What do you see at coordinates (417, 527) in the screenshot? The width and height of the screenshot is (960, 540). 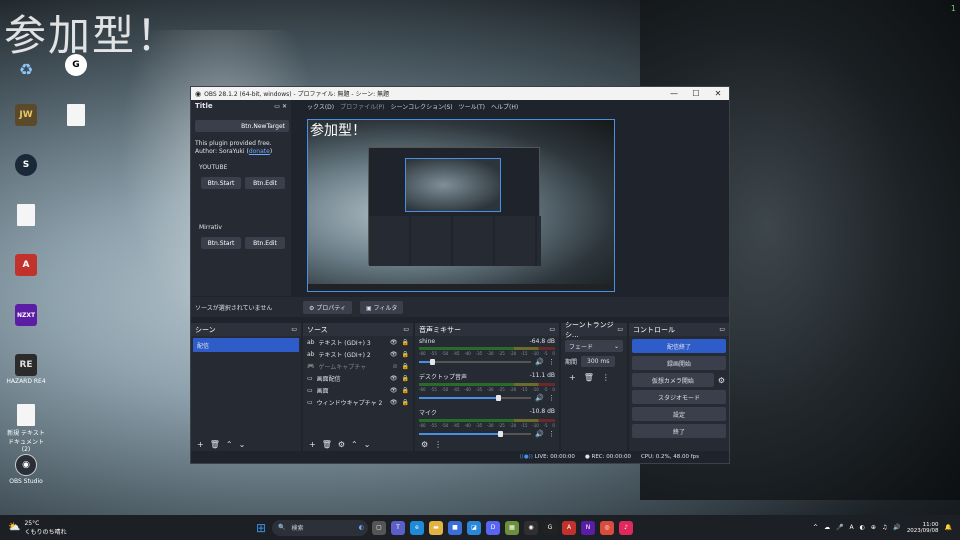 I see `edge-taskbar-icon: e` at bounding box center [417, 527].